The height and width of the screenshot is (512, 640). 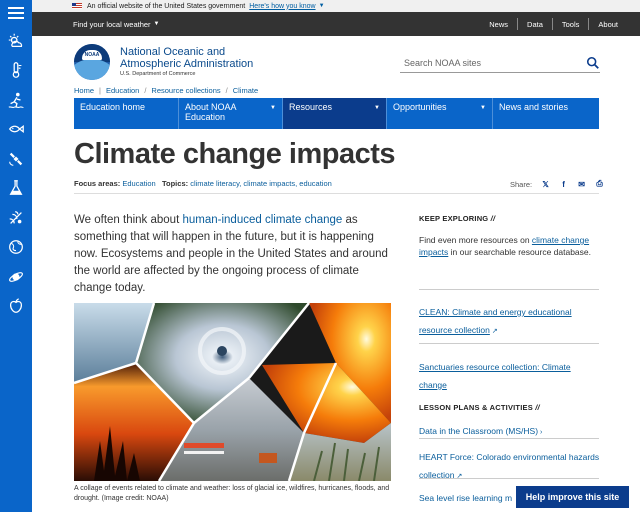 I want to click on breadcrumb-climate: Climate, so click(x=245, y=90).